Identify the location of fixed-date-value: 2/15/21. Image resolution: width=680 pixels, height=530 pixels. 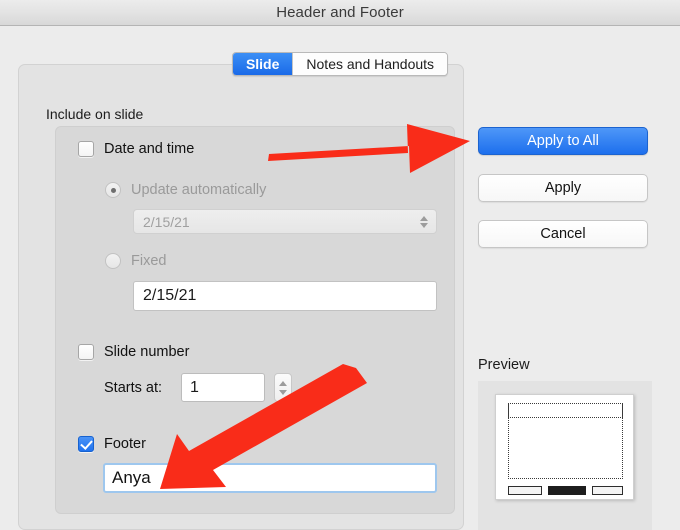
(170, 295).